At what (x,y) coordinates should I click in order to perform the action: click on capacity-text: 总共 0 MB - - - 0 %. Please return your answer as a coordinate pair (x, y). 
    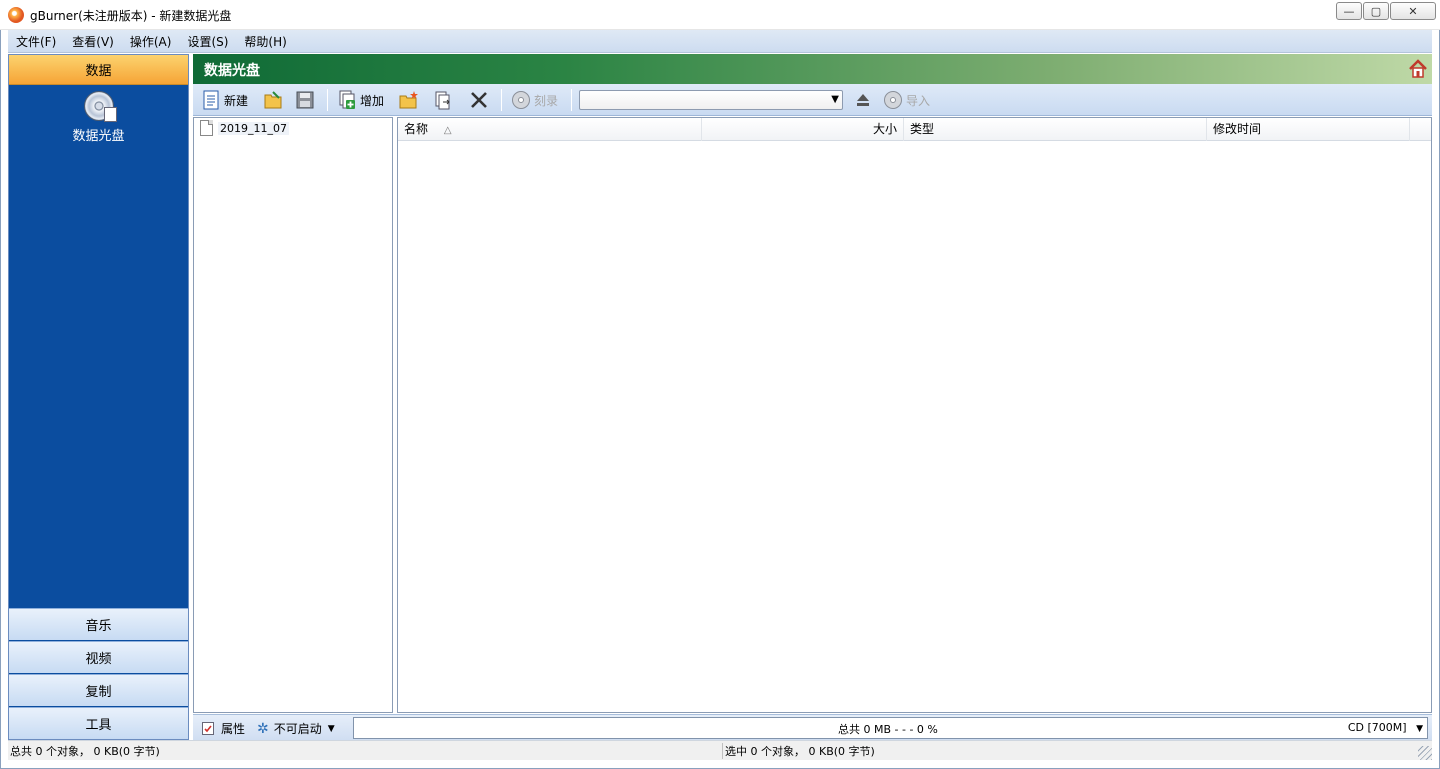
    Looking at the image, I should click on (888, 729).